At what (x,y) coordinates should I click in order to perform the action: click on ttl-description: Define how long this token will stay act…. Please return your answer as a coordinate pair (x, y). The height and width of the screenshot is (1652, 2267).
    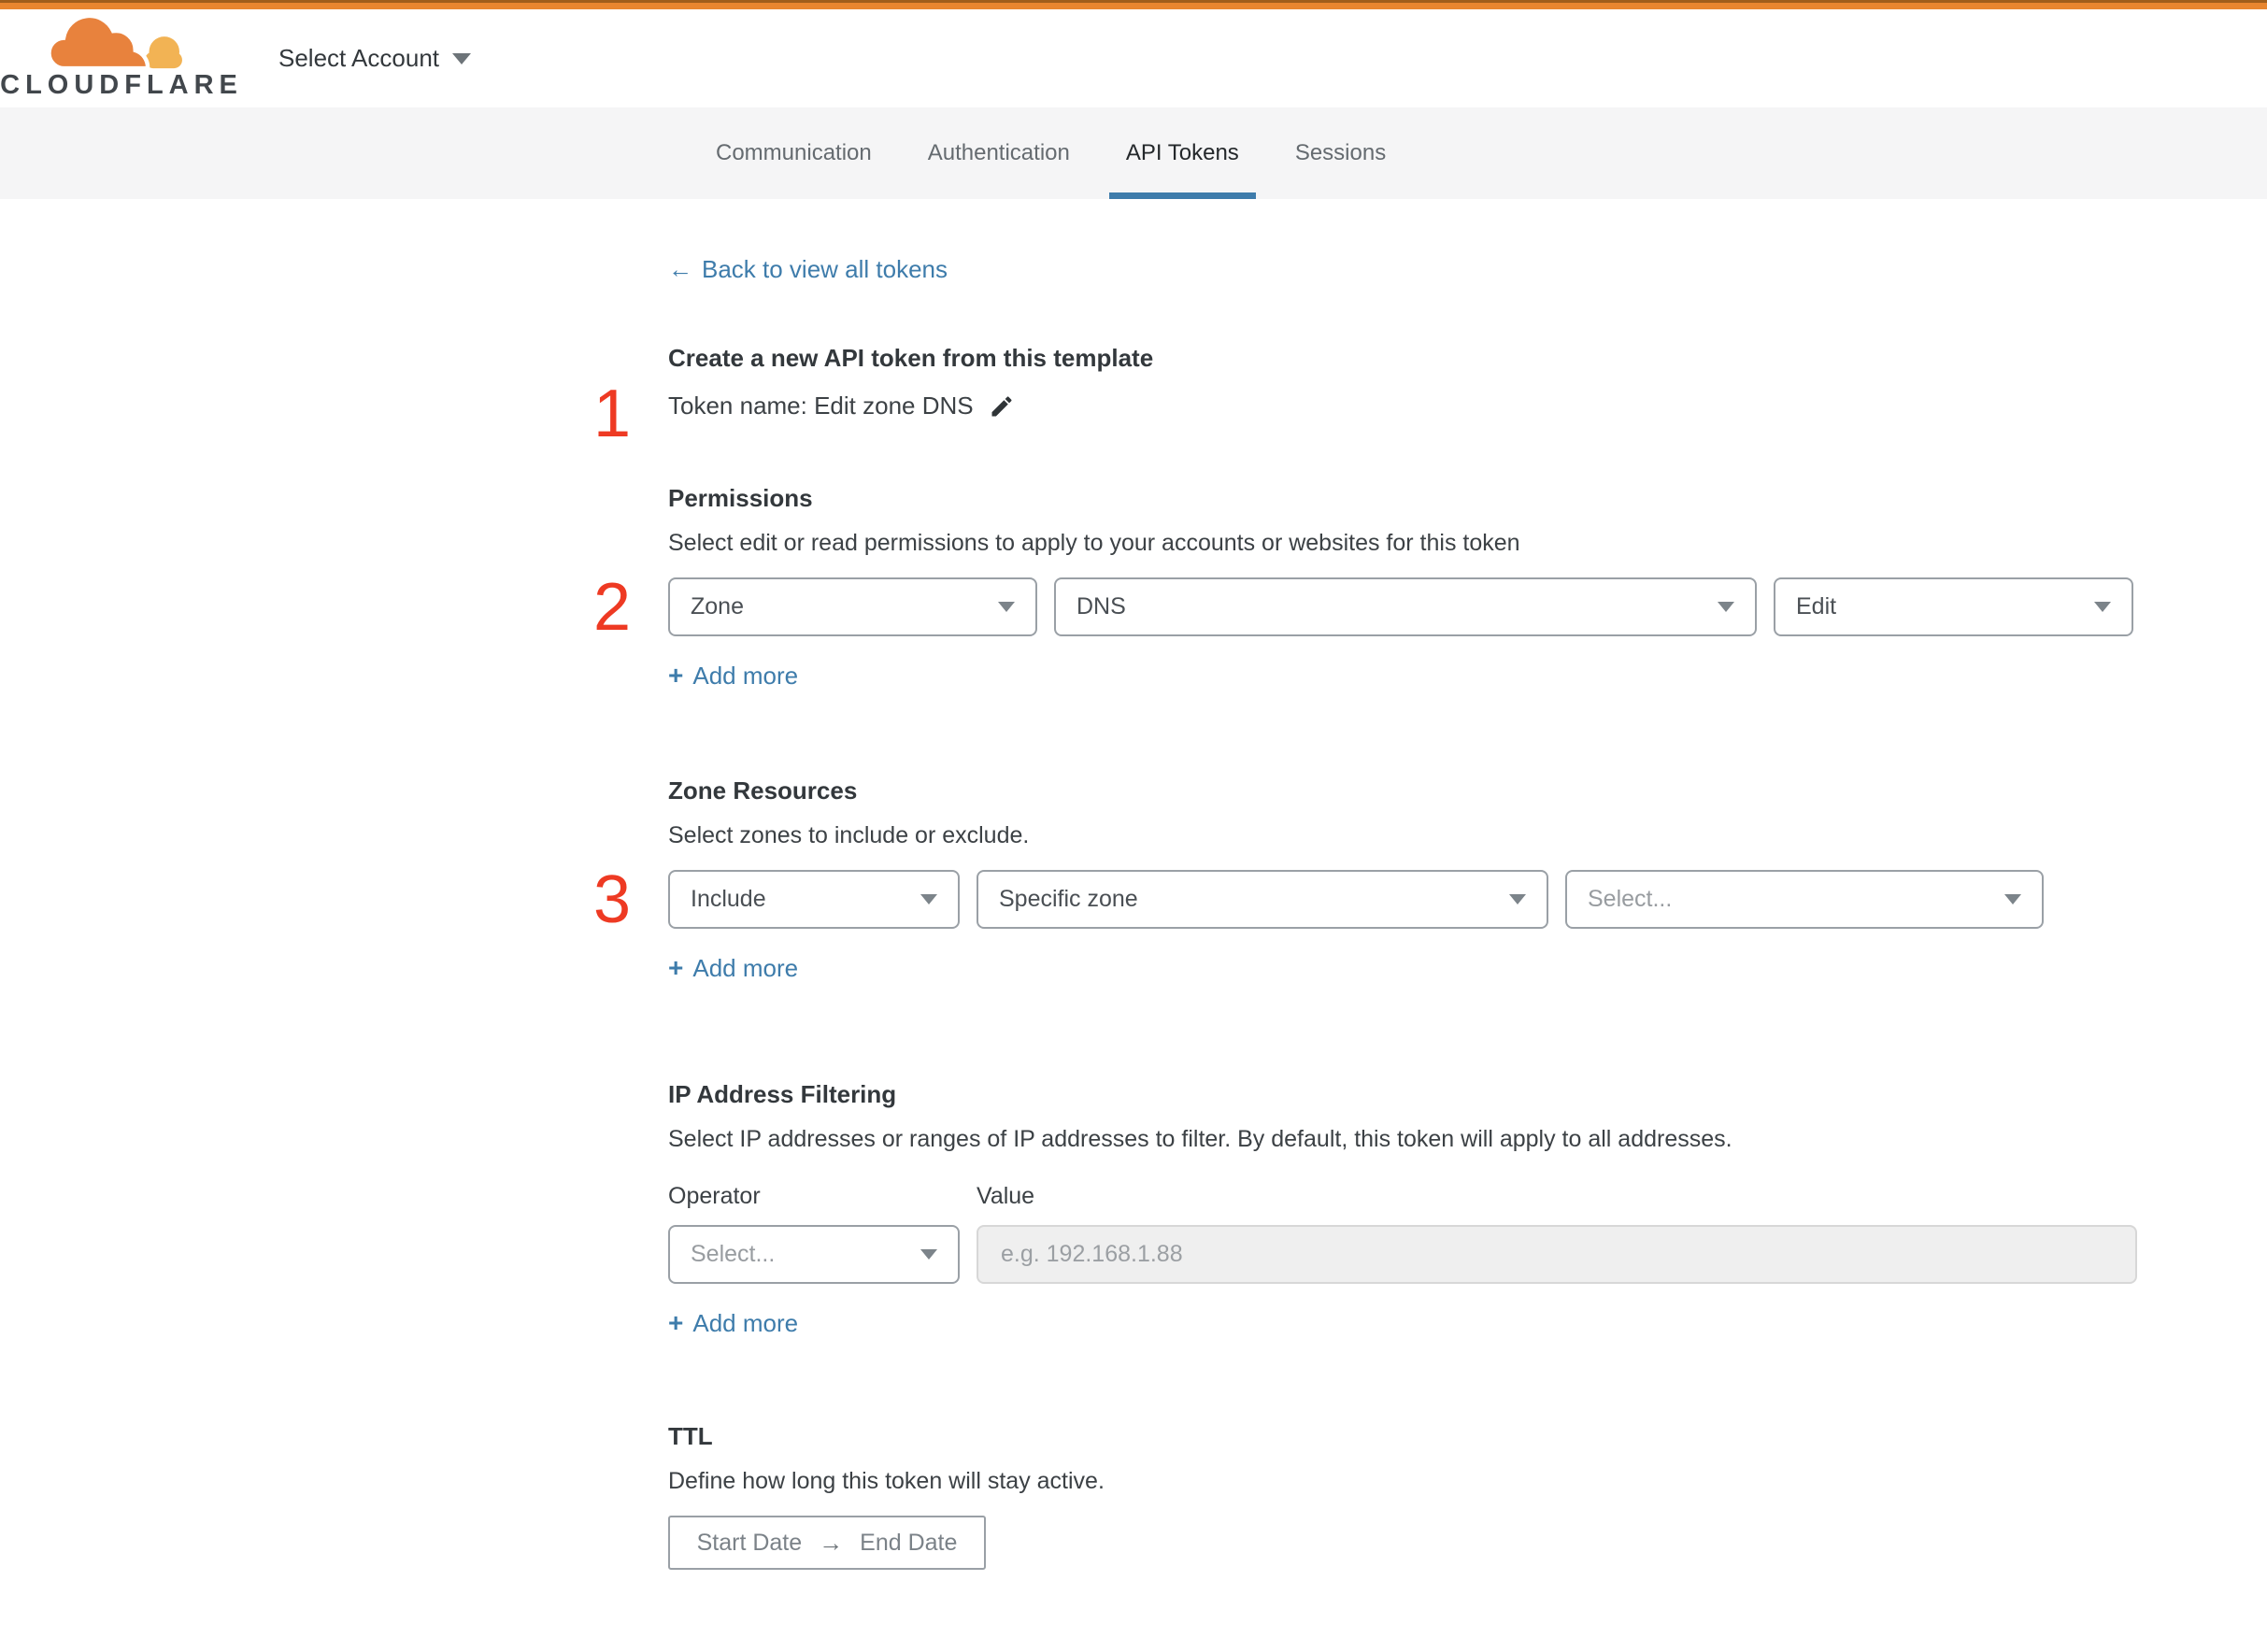
    Looking at the image, I should click on (887, 1481).